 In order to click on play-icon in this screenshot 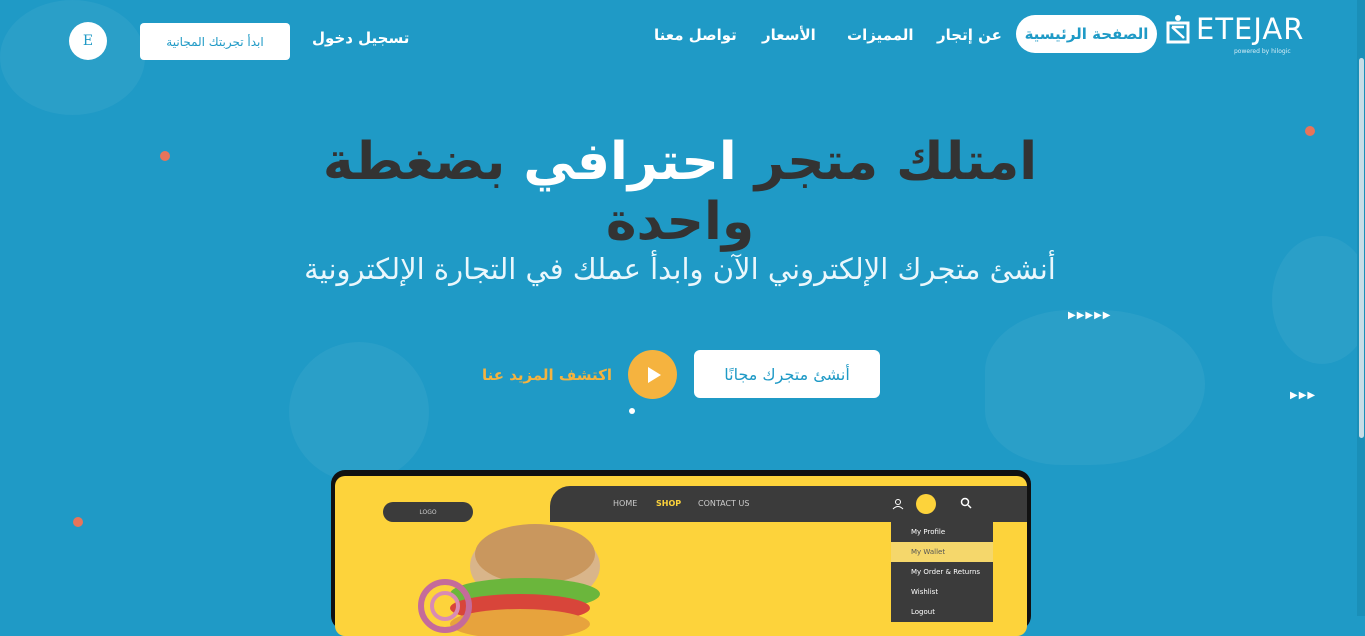, I will do `click(654, 374)`.